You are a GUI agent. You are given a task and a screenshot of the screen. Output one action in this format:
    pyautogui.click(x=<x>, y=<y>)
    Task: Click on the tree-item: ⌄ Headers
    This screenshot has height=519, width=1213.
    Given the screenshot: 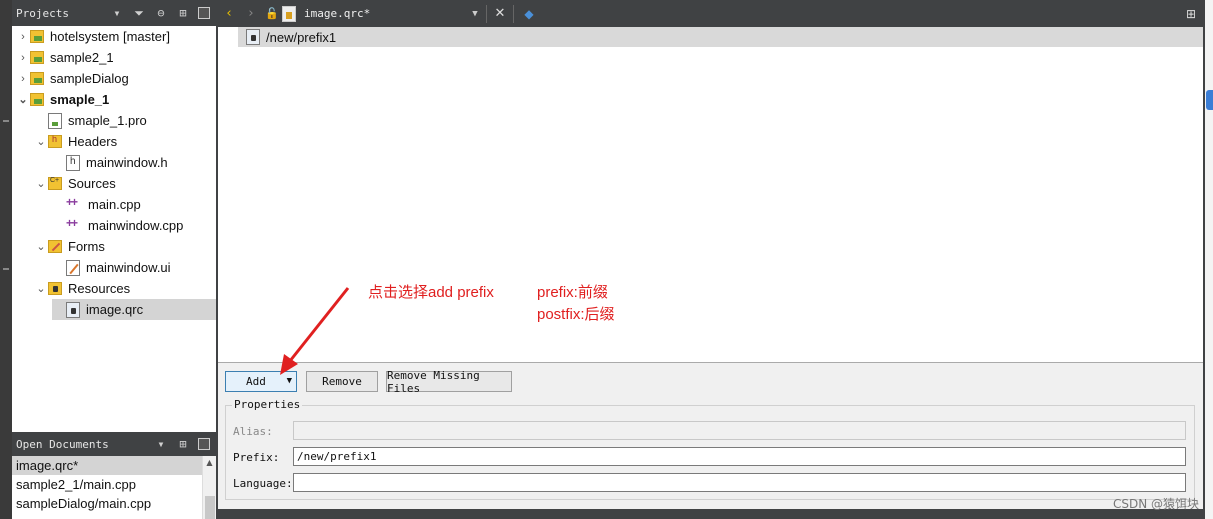 What is the action you would take?
    pyautogui.click(x=125, y=141)
    